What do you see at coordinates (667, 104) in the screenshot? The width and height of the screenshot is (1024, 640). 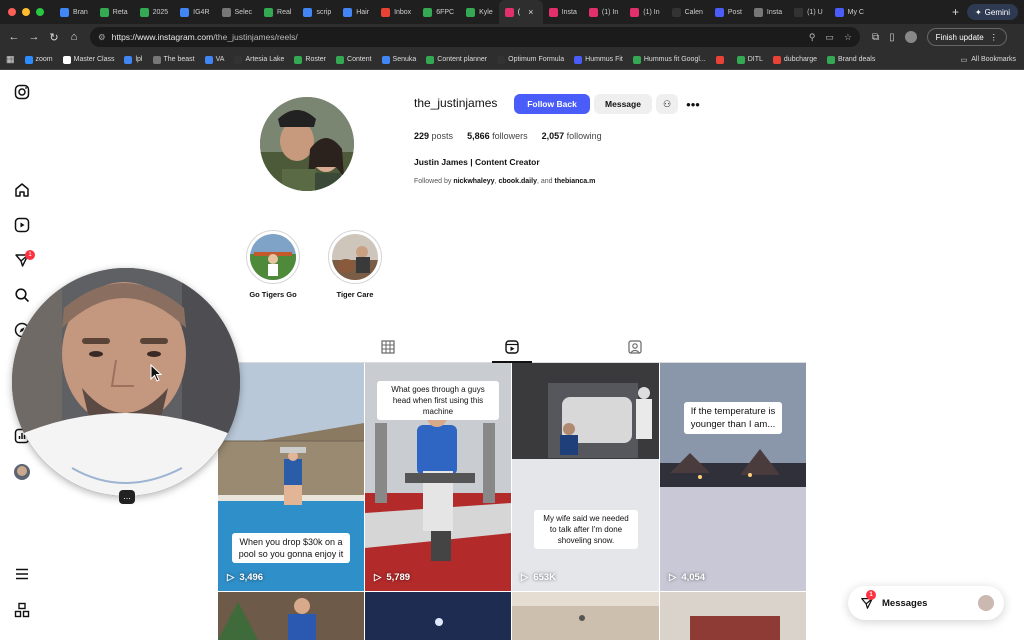 I see `suggested-users-button: ⚇` at bounding box center [667, 104].